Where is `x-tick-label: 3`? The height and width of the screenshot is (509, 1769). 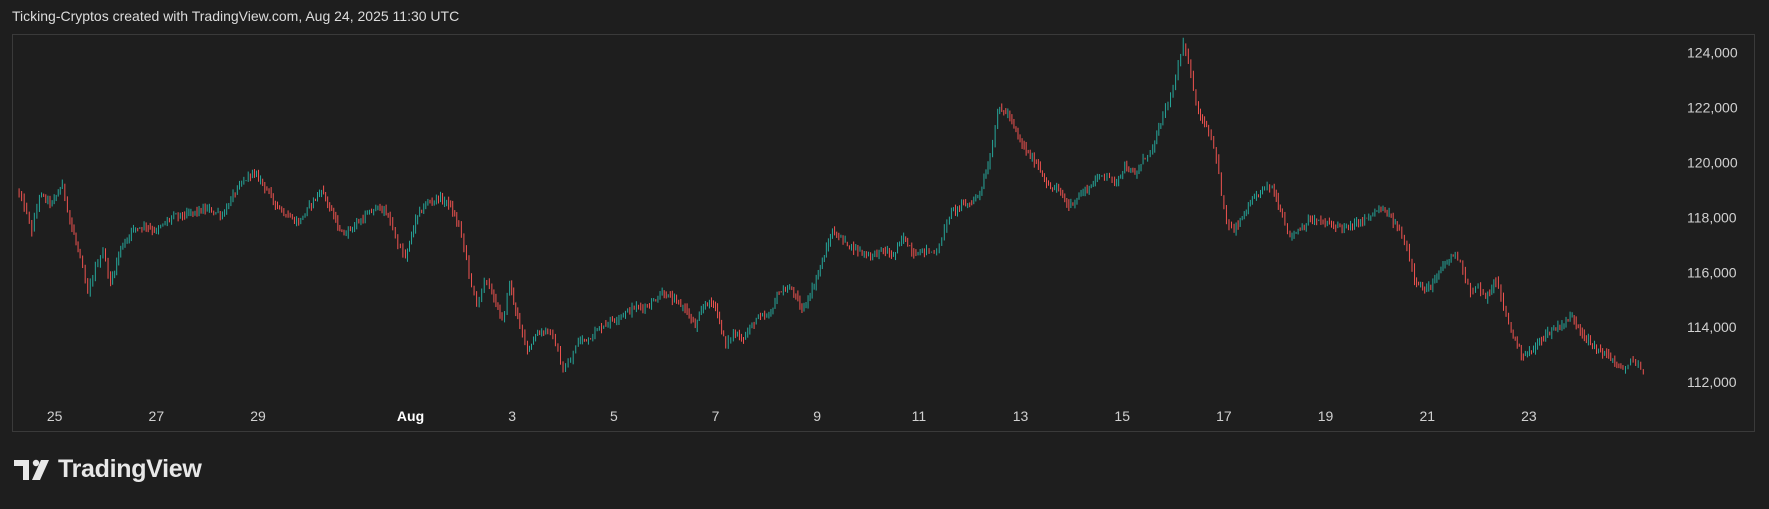
x-tick-label: 3 is located at coordinates (512, 416).